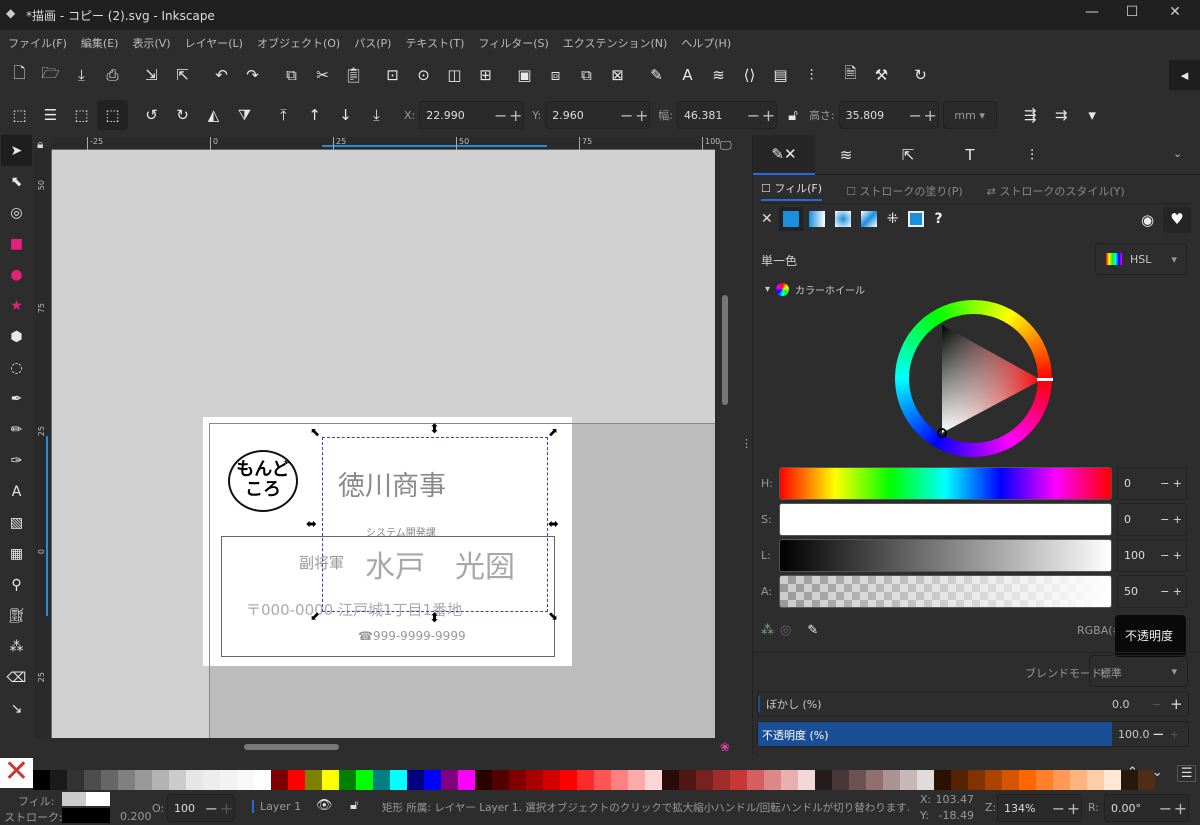 The height and width of the screenshot is (825, 1200). What do you see at coordinates (434, 43) in the screenshot?
I see `menu-item: テキスト(T)` at bounding box center [434, 43].